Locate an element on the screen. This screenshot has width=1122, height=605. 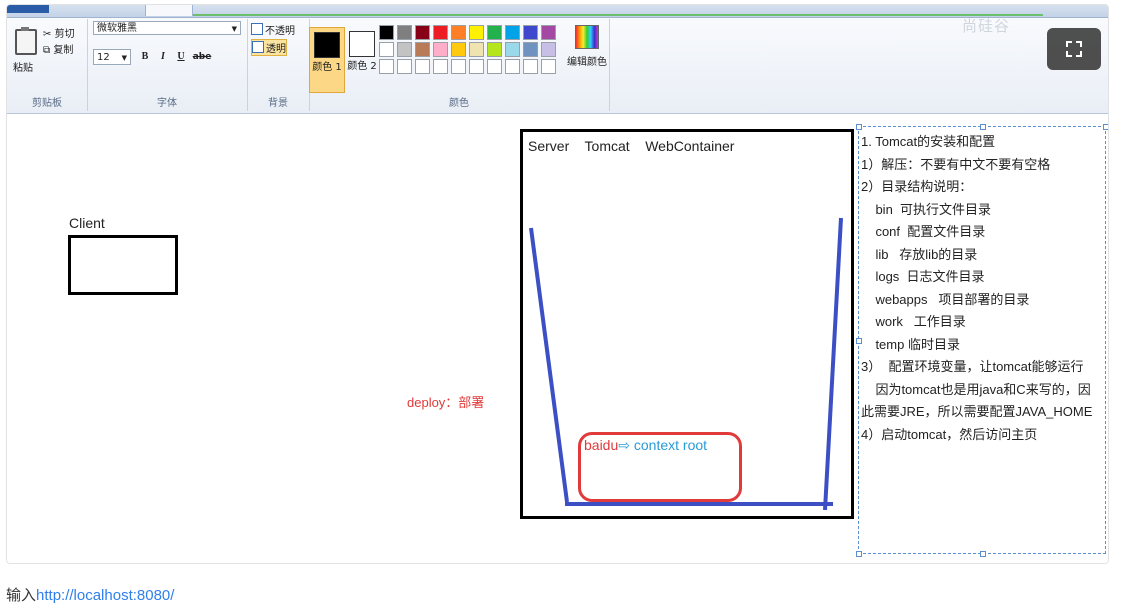
edit-colors-label: 编辑颜色 is located at coordinates (587, 62).